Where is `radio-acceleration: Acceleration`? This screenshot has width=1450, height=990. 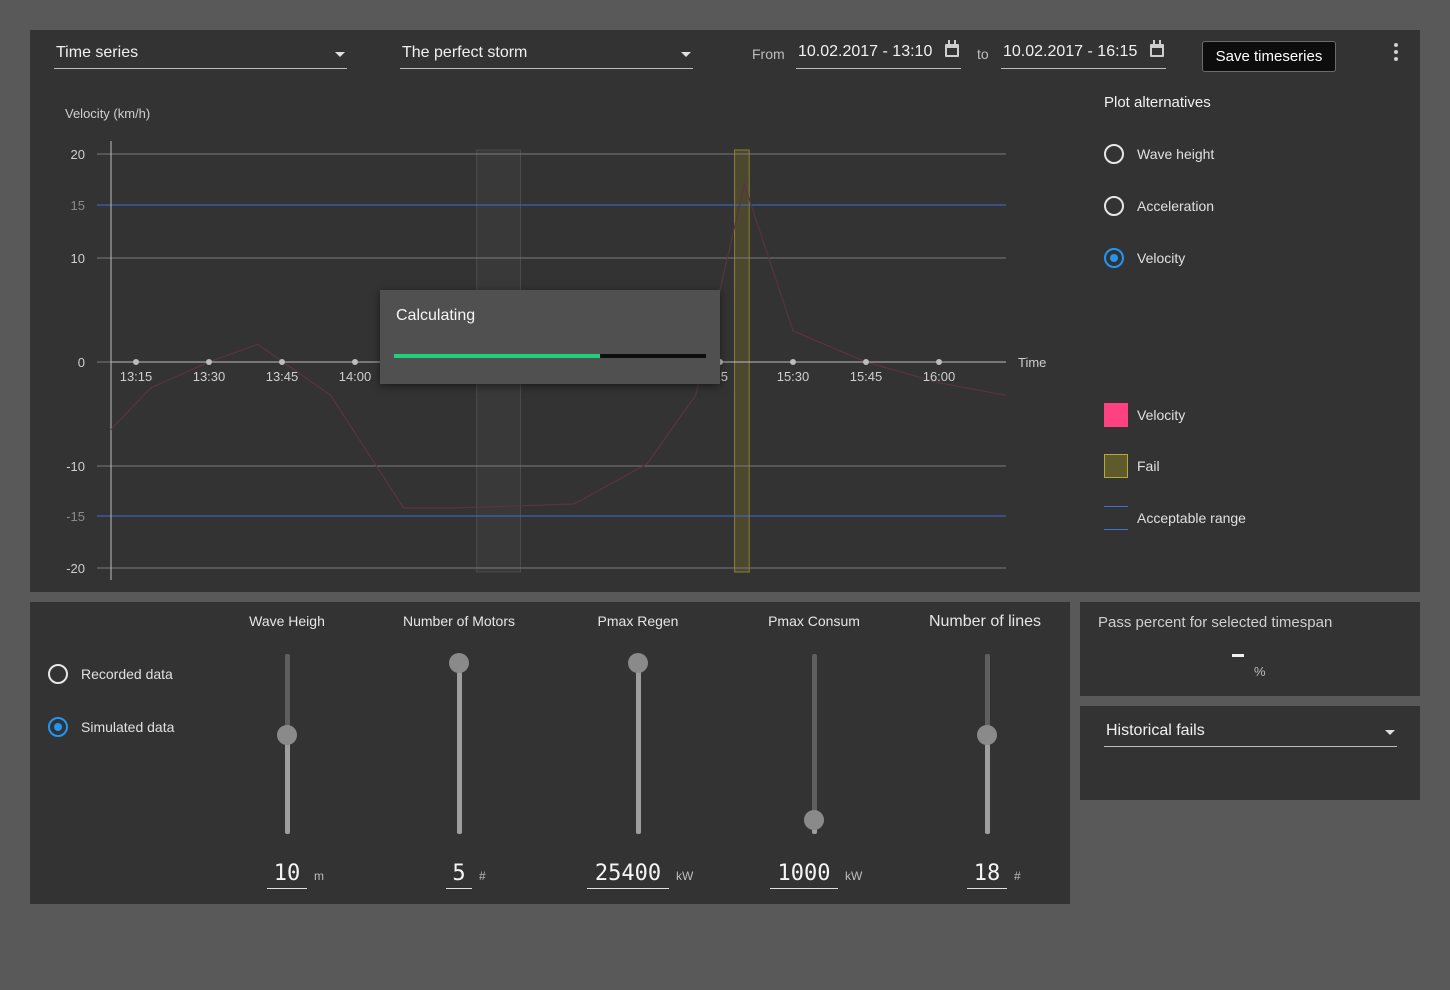
radio-acceleration: Acceleration is located at coordinates (1159, 206).